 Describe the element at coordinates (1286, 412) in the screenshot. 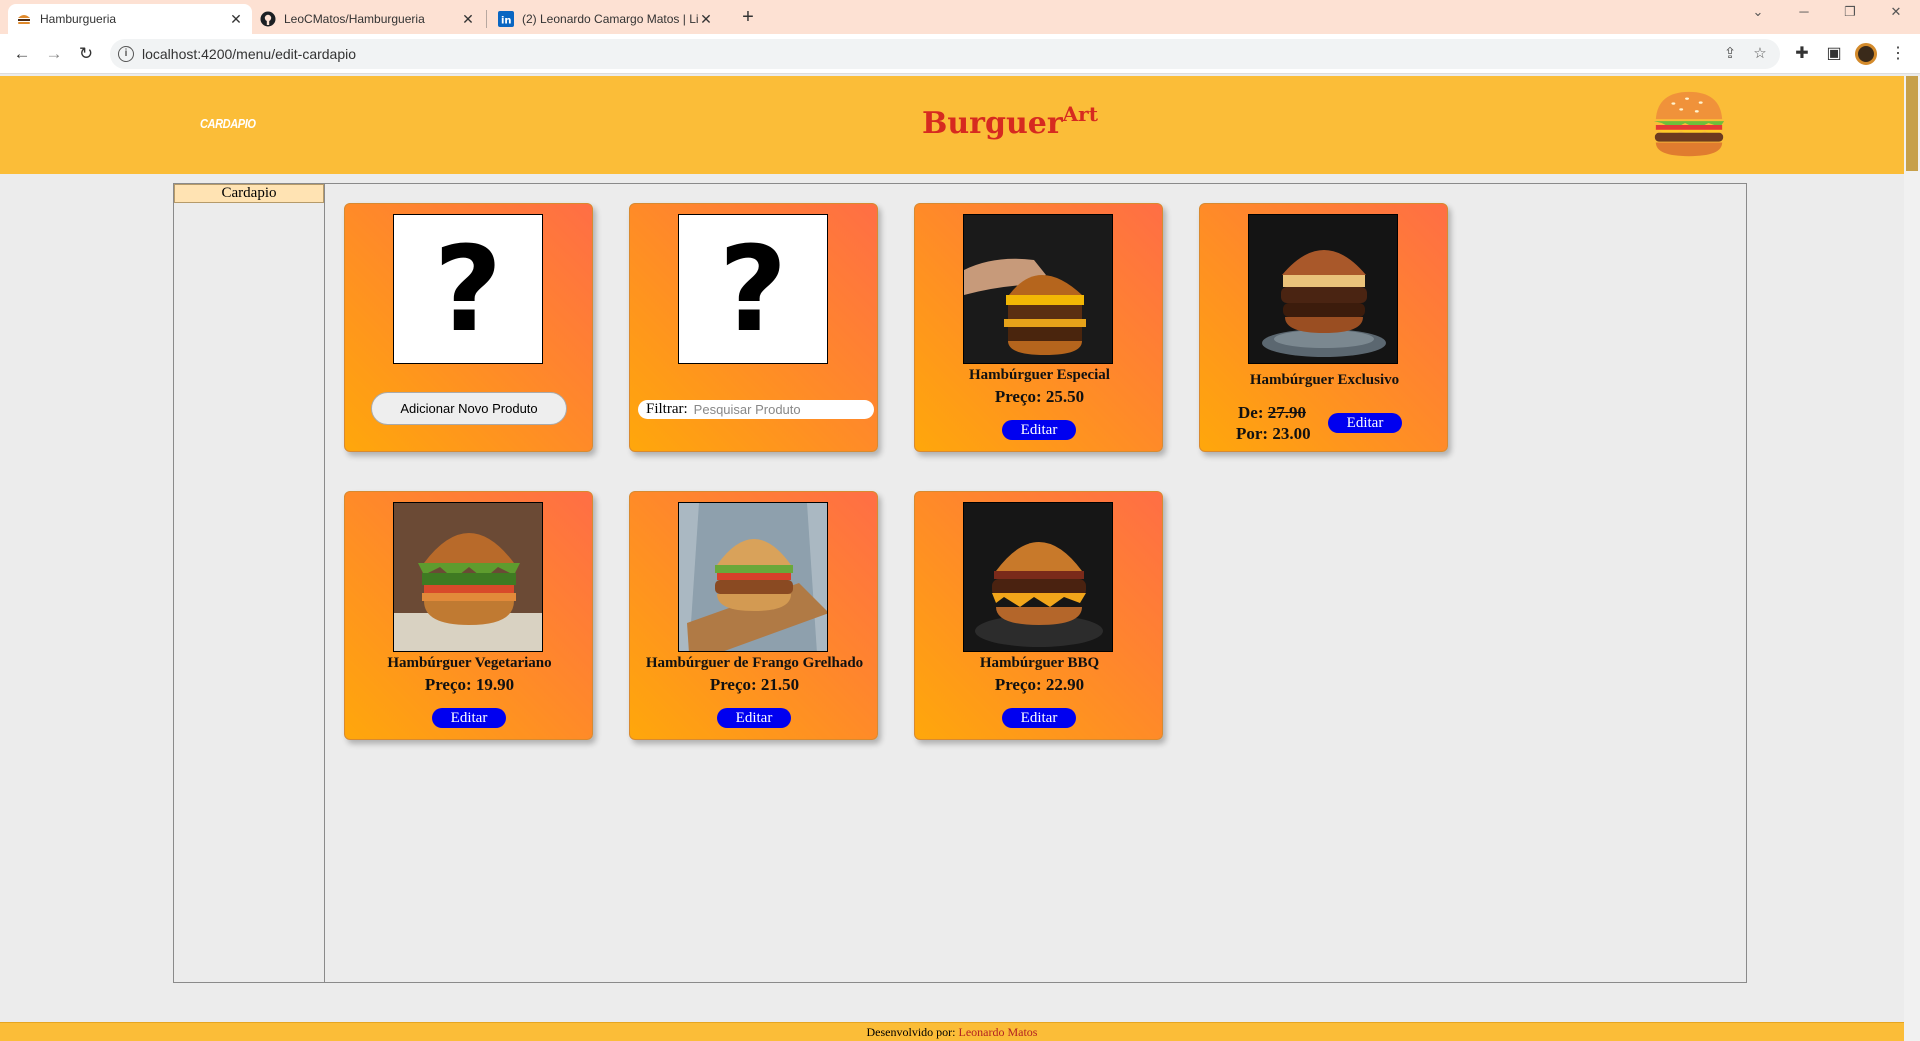

I see `old-price-value: 27.90` at that location.